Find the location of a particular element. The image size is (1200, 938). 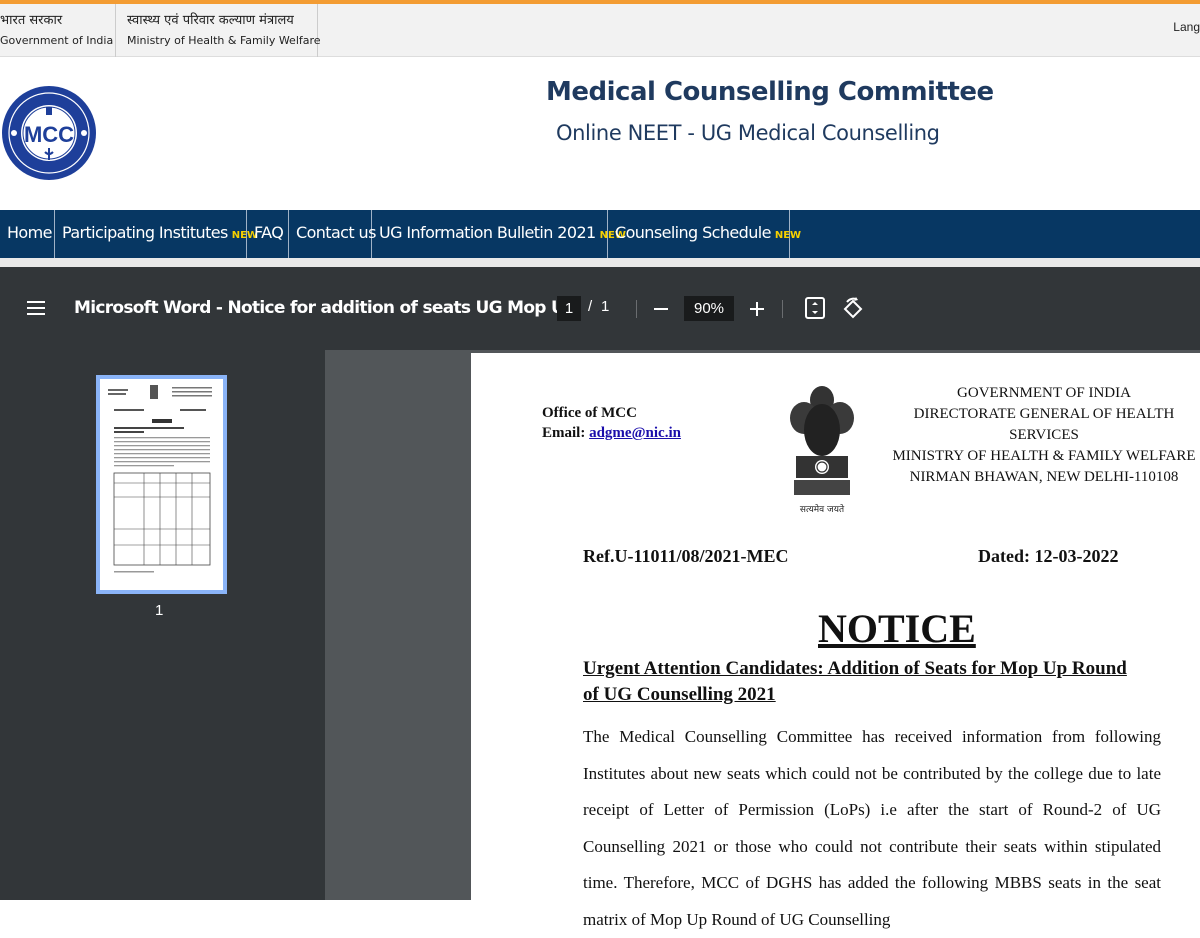

mcc-logo: MCC is located at coordinates (49, 133).